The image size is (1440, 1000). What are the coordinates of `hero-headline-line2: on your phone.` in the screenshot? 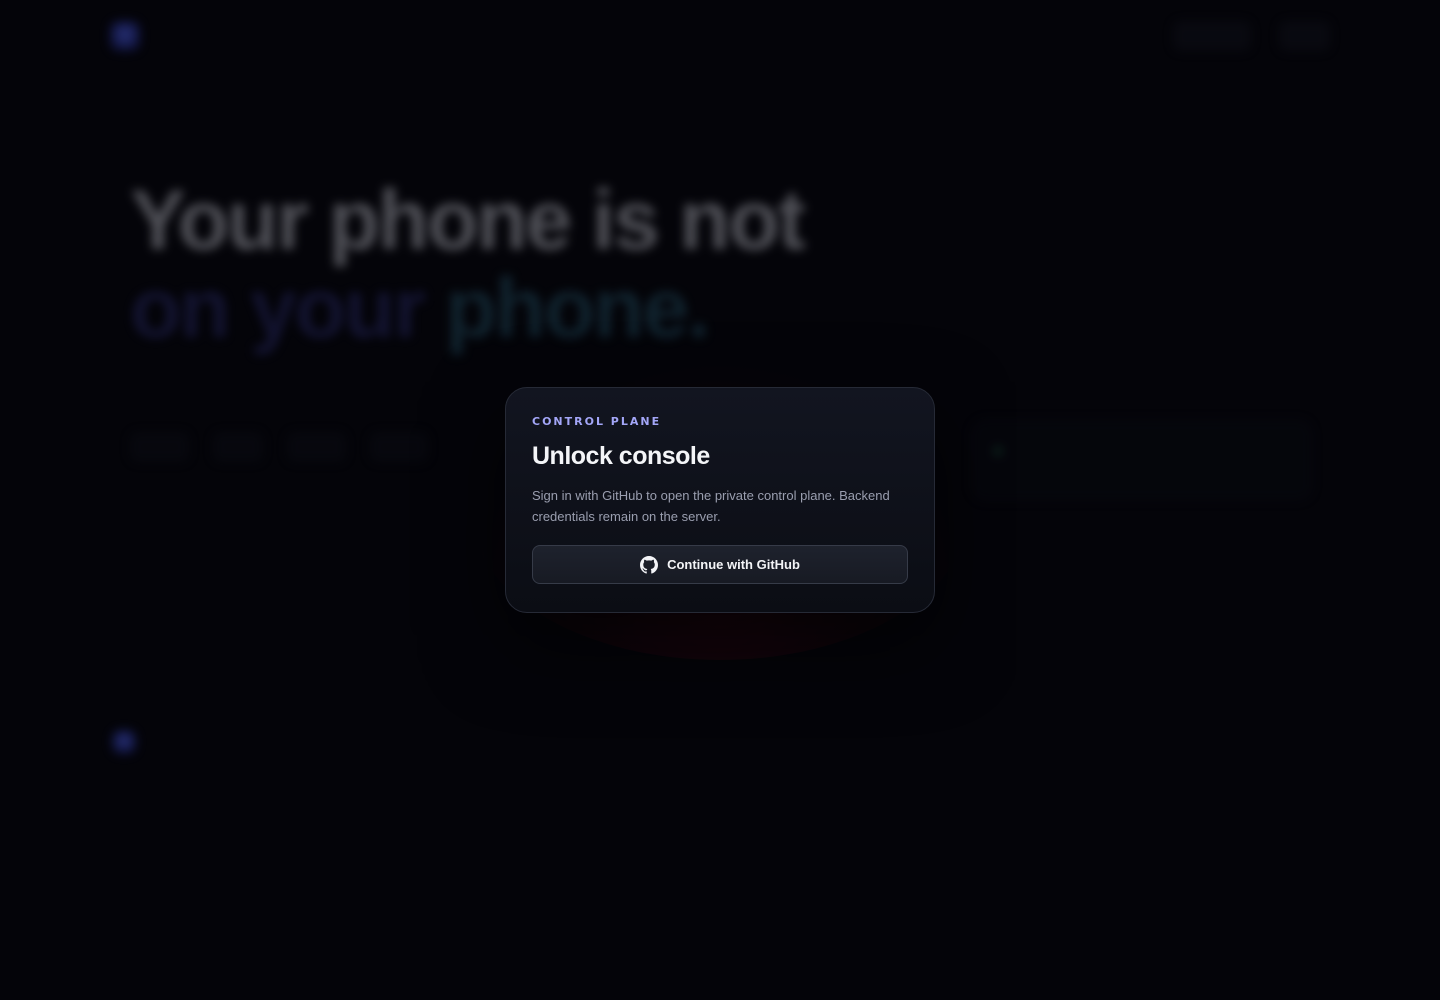 It's located at (490, 308).